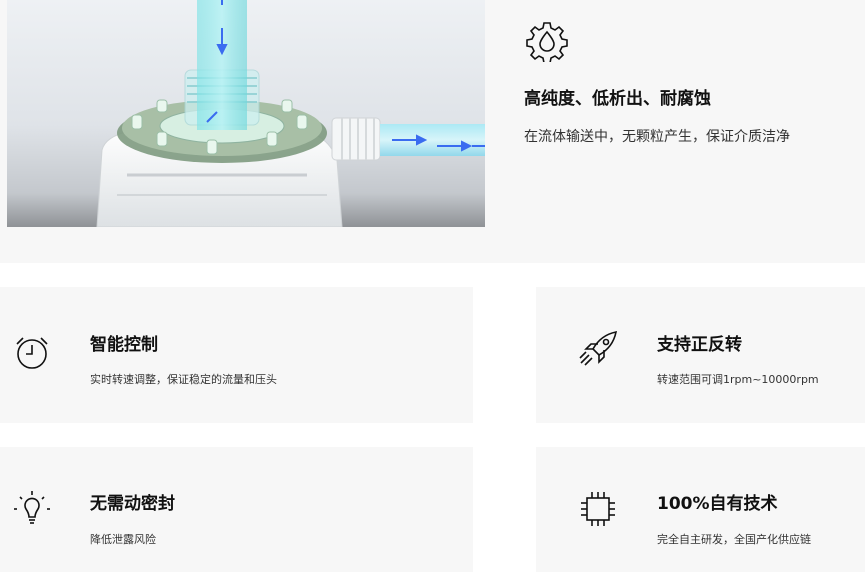  What do you see at coordinates (699, 345) in the screenshot?
I see `feature-title: 支持正反转` at bounding box center [699, 345].